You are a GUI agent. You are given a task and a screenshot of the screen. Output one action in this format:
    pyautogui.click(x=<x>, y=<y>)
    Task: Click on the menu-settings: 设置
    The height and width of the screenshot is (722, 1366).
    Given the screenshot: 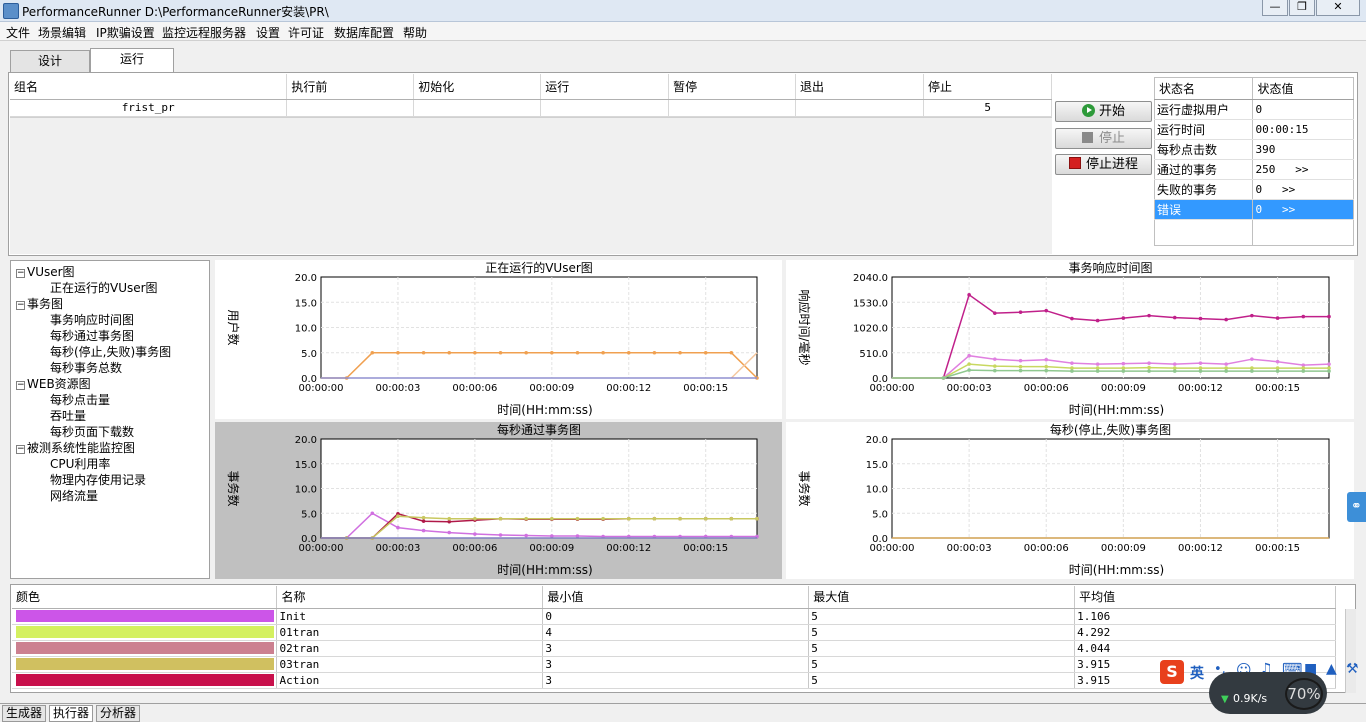 What is the action you would take?
    pyautogui.click(x=268, y=32)
    